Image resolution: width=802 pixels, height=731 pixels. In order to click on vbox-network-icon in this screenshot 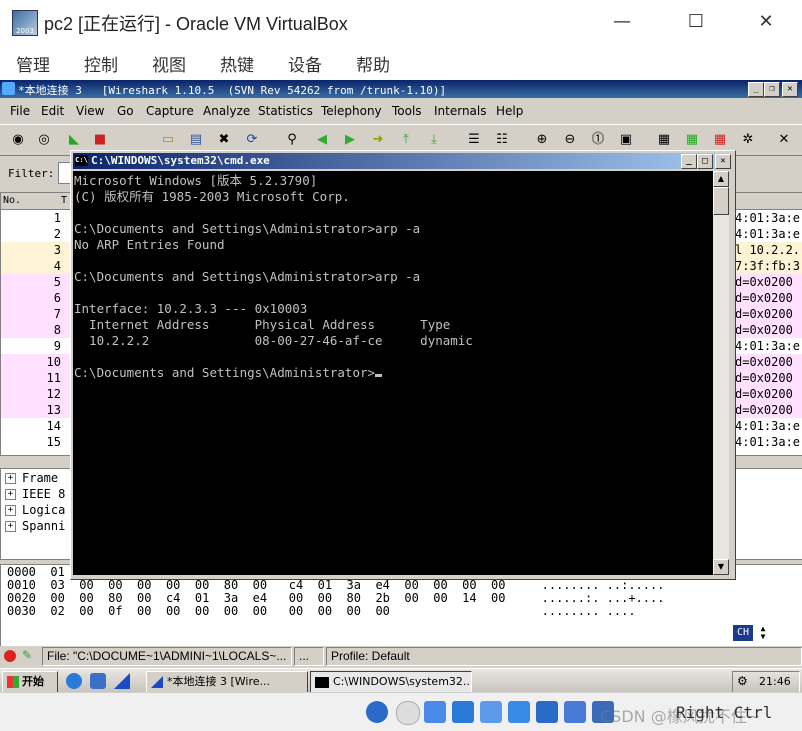, I will do `click(463, 712)`.